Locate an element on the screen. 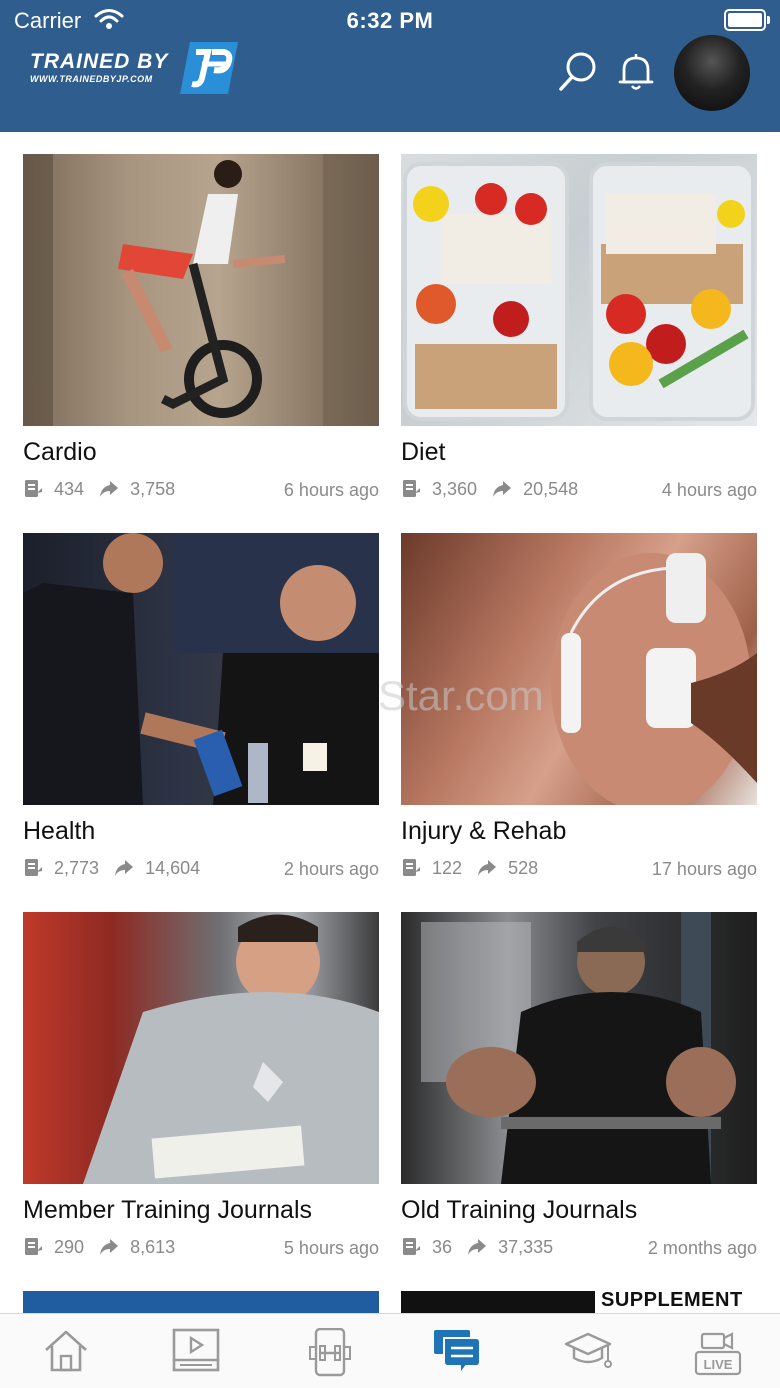  clock: 6:32 PM is located at coordinates (390, 20).